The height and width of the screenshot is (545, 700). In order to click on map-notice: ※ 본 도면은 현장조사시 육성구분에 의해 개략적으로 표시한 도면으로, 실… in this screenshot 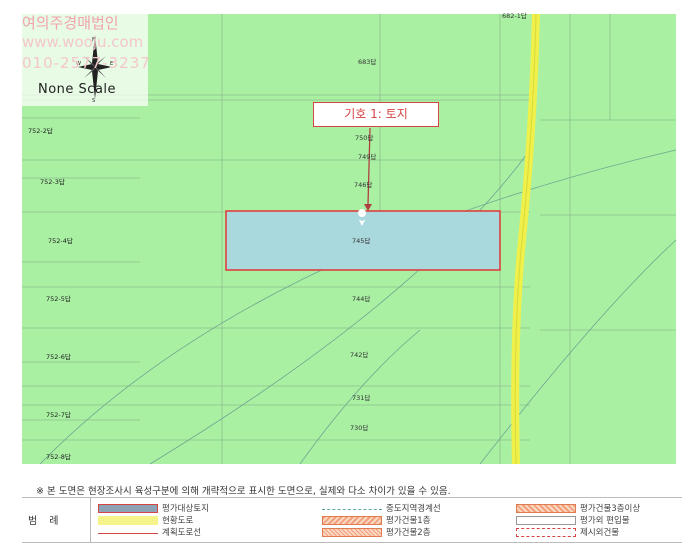, I will do `click(243, 491)`.